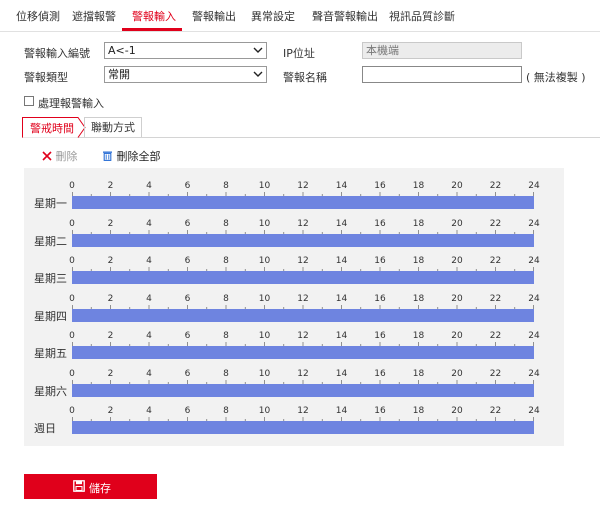 Image resolution: width=600 pixels, height=513 pixels. What do you see at coordinates (122, 50) in the screenshot?
I see `alarm-input-no-value: A<-1` at bounding box center [122, 50].